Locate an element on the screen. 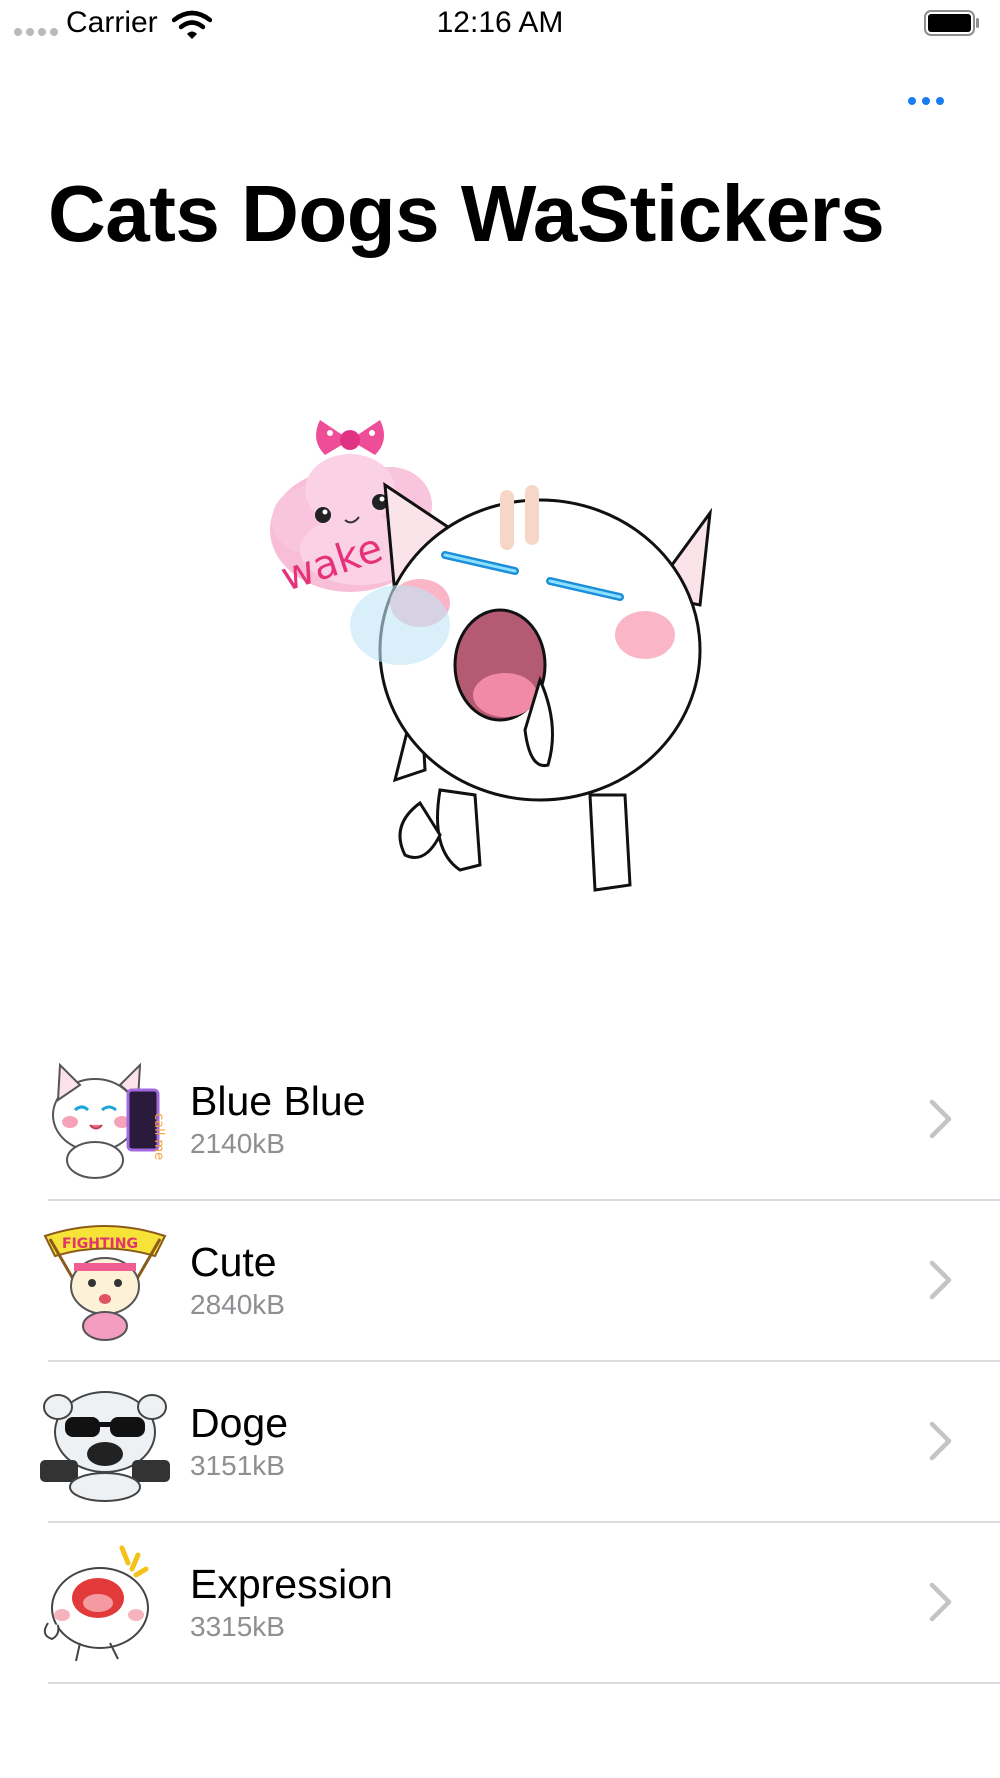  sticker-pack-row-cute: FIGHTING Cute 2840kB is located at coordinates (500, 1281).